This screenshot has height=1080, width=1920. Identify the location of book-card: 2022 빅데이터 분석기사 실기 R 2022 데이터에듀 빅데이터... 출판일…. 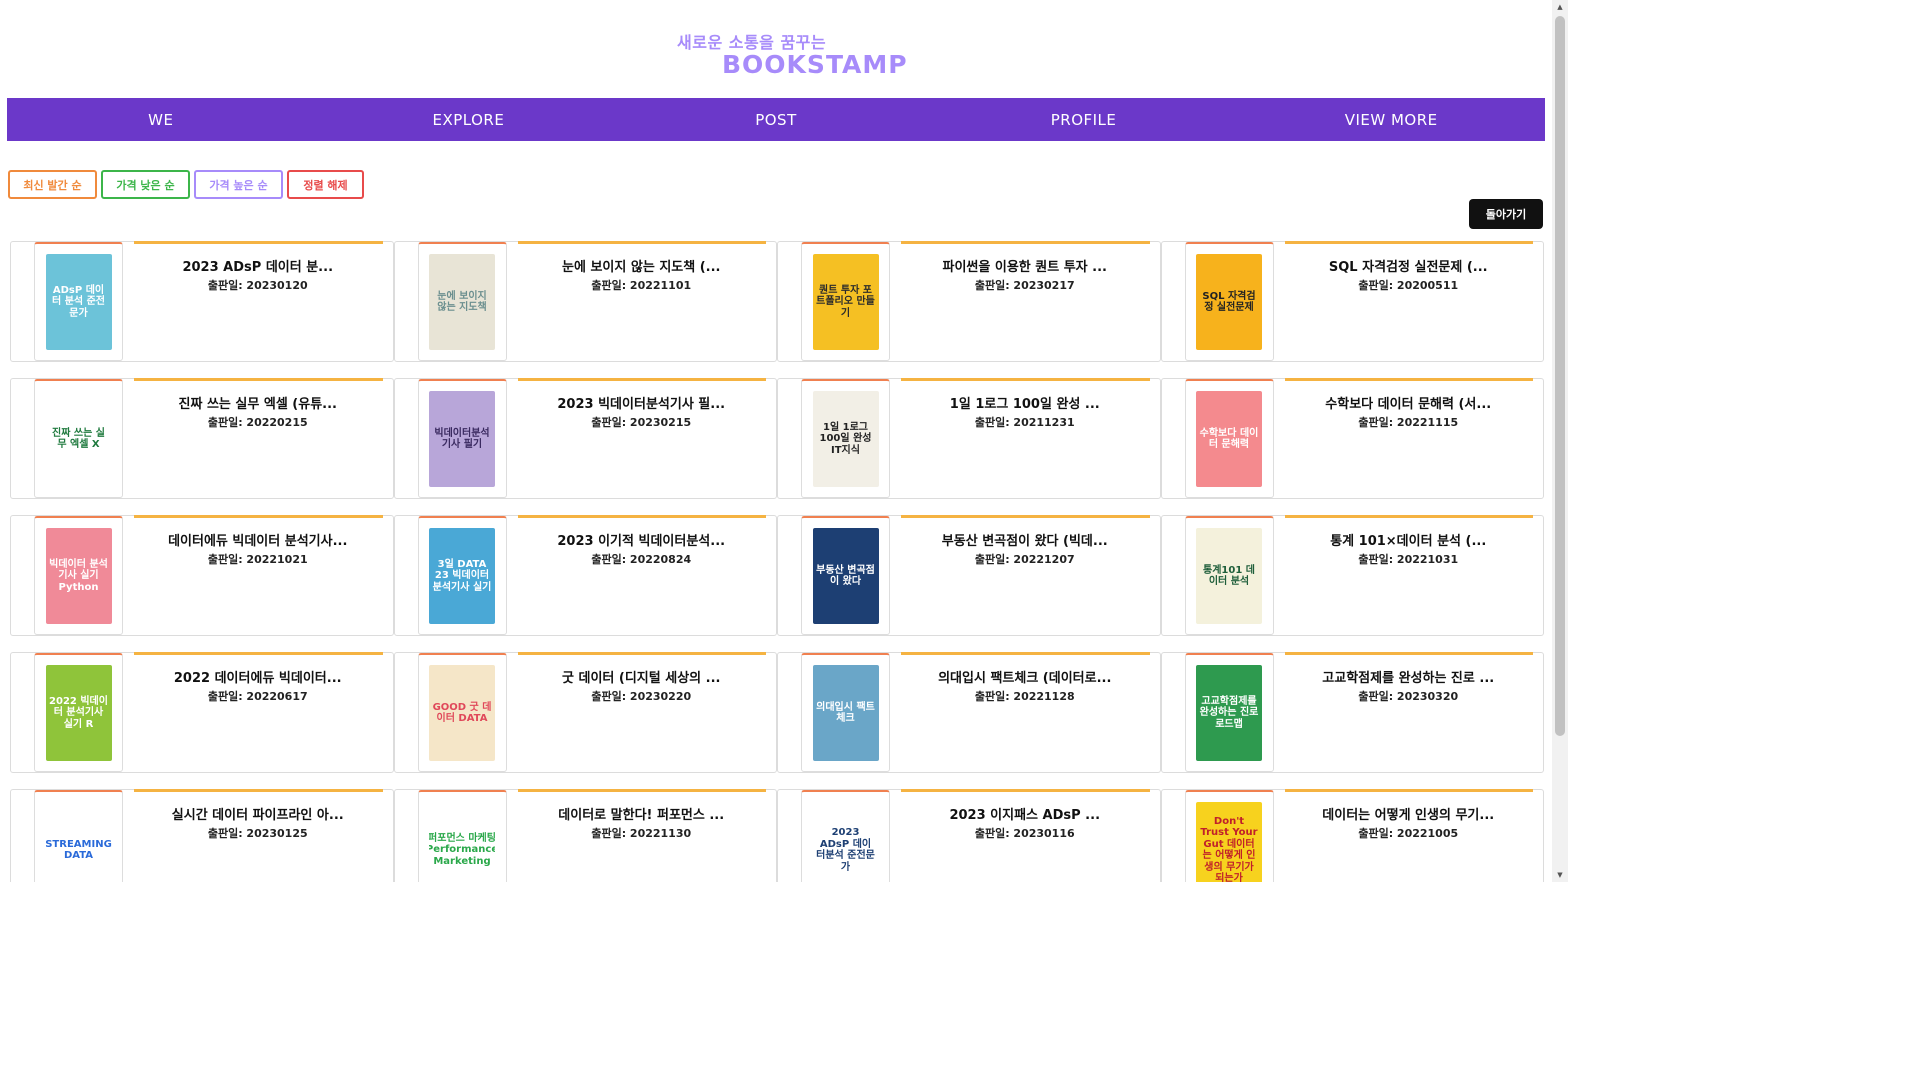
(202, 712).